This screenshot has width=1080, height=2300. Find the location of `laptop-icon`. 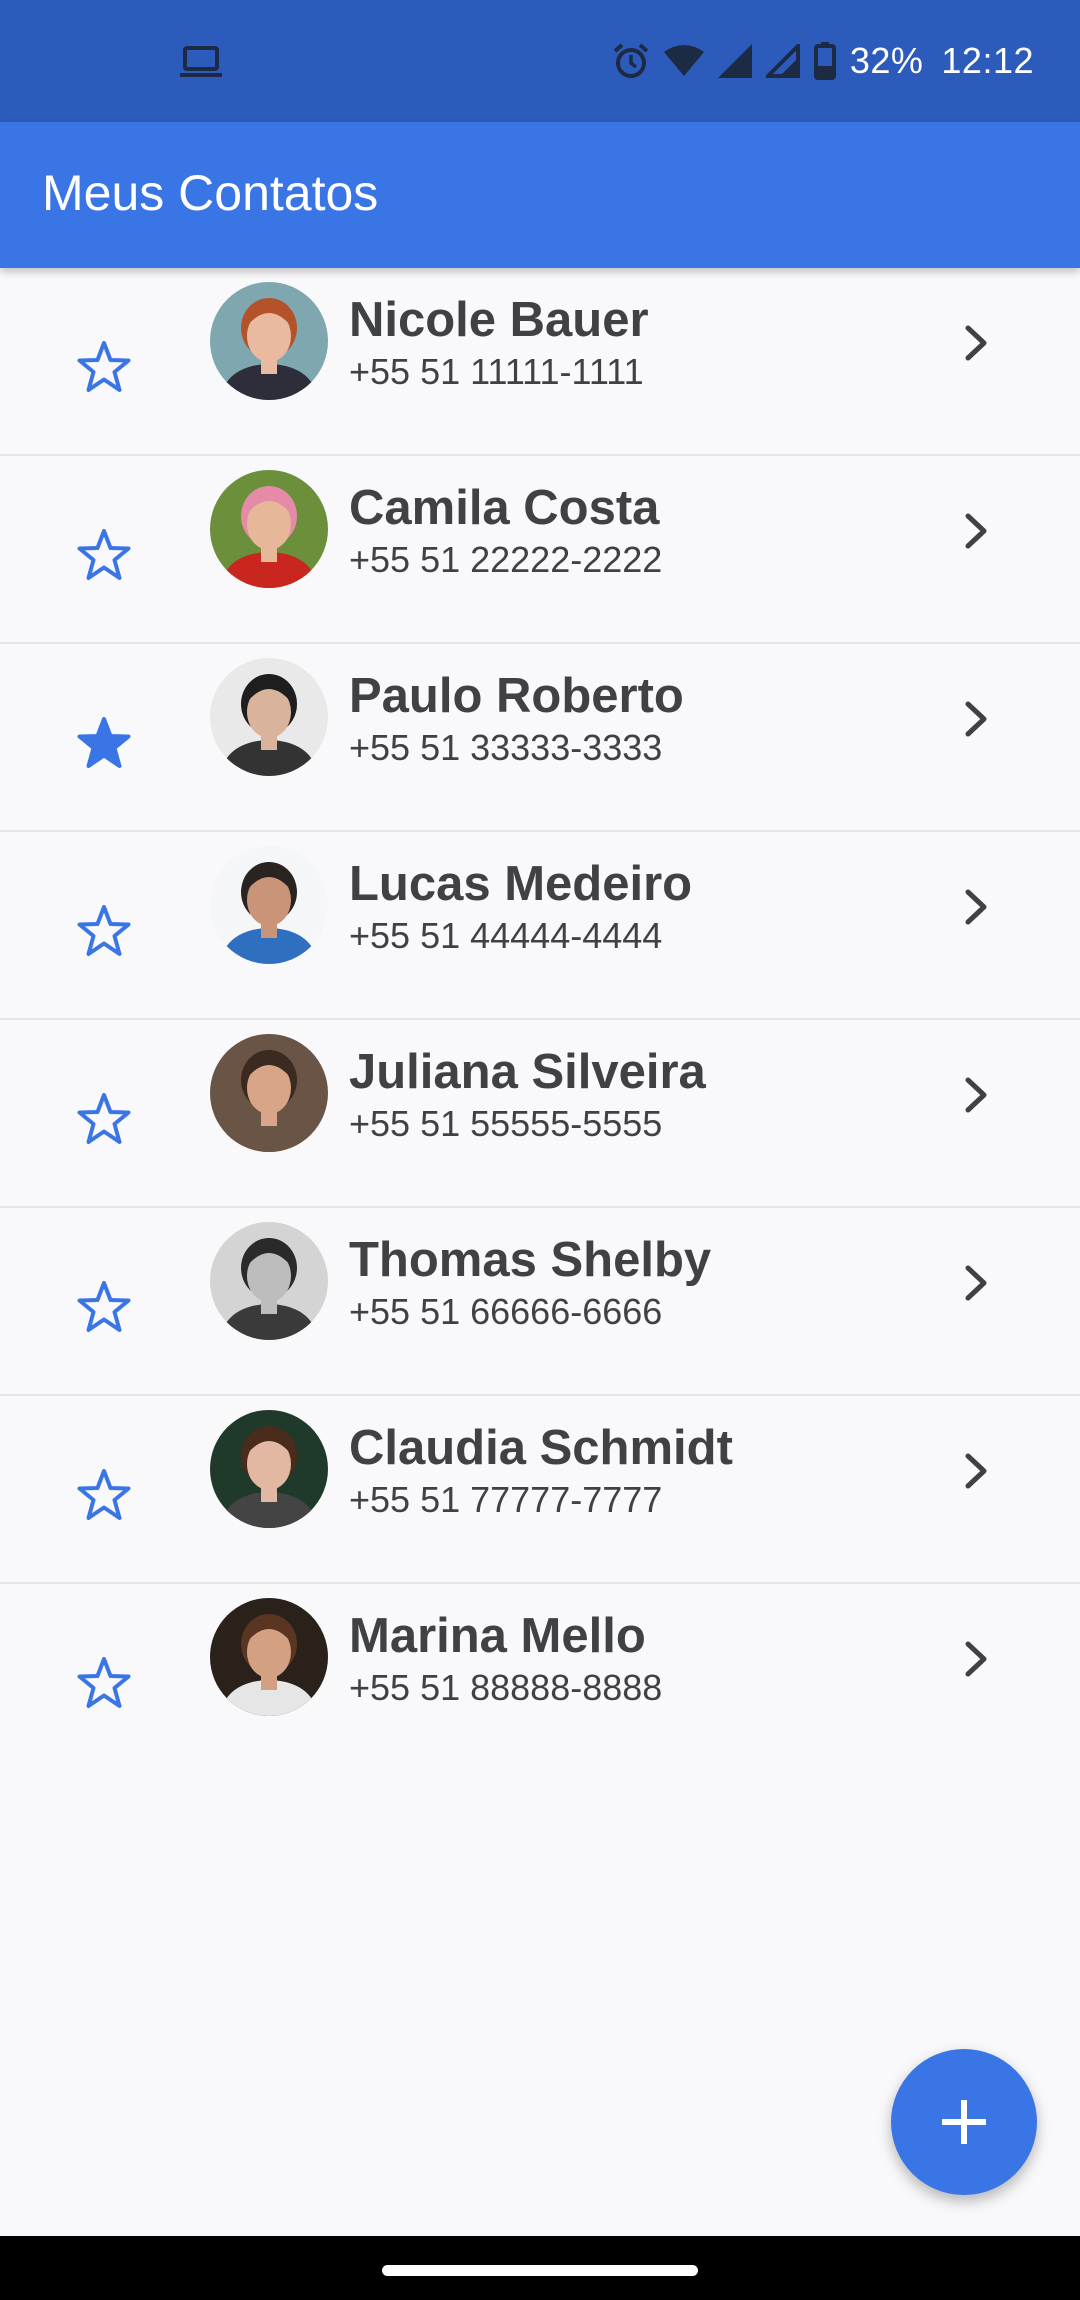

laptop-icon is located at coordinates (201, 61).